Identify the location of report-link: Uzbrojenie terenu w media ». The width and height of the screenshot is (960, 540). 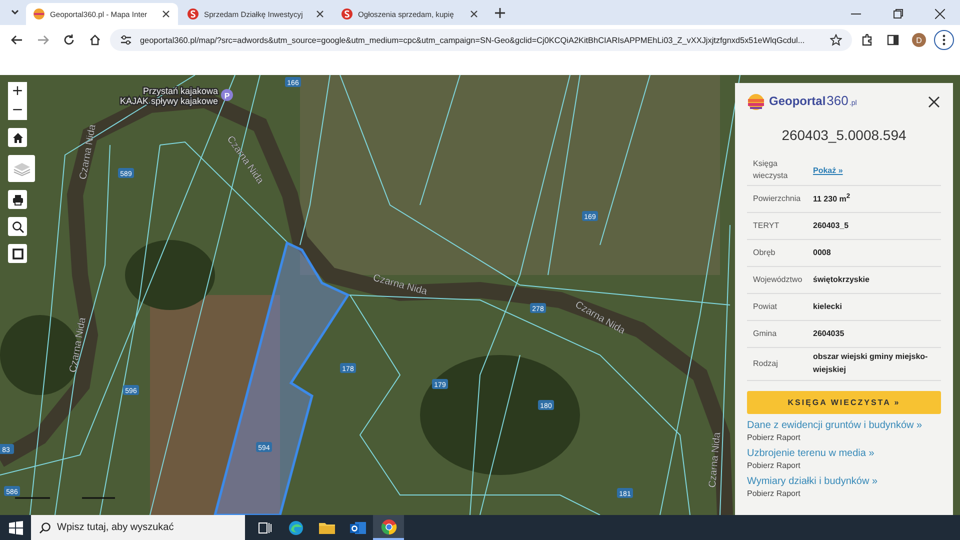
(810, 453).